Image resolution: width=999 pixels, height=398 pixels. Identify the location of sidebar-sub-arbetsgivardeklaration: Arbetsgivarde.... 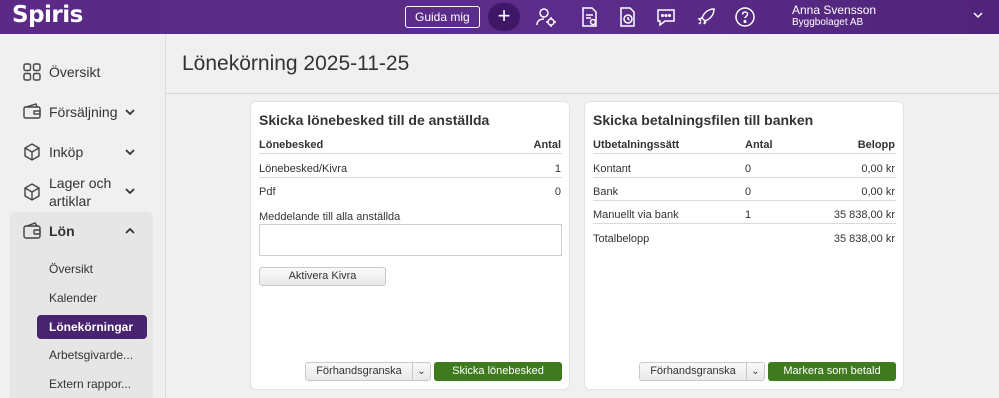
(91, 355).